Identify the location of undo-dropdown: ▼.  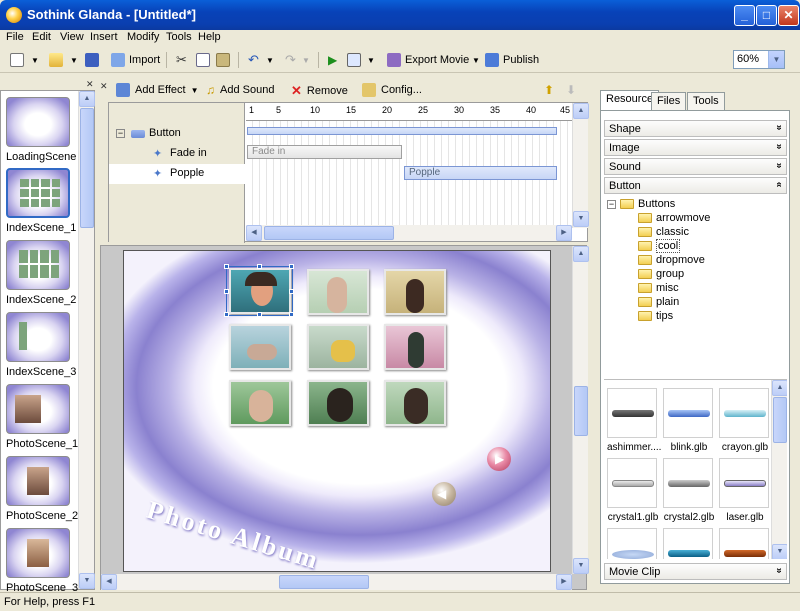
(270, 60).